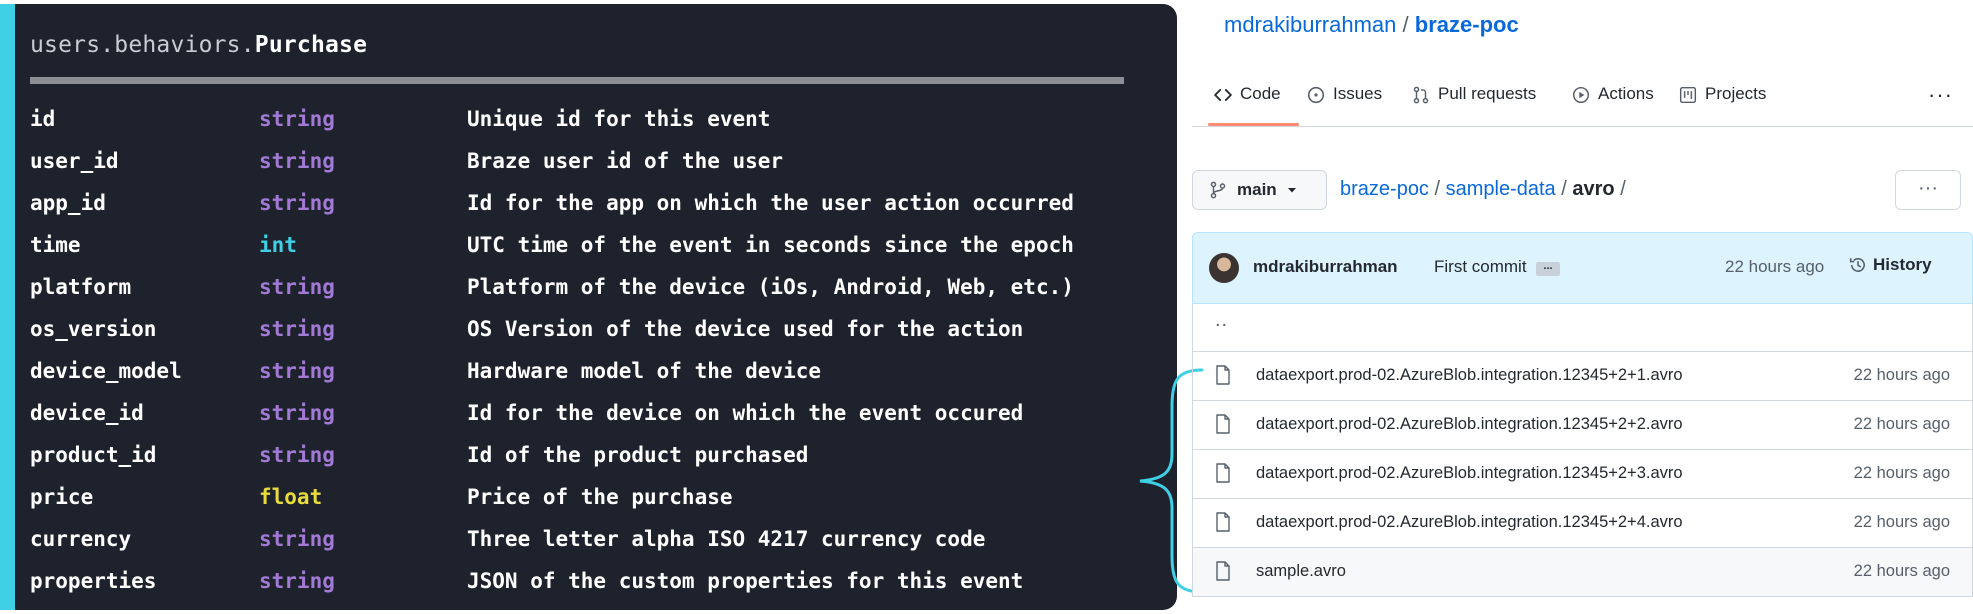 The width and height of the screenshot is (1973, 614). I want to click on commit-age: 22 hours ago, so click(1775, 266).